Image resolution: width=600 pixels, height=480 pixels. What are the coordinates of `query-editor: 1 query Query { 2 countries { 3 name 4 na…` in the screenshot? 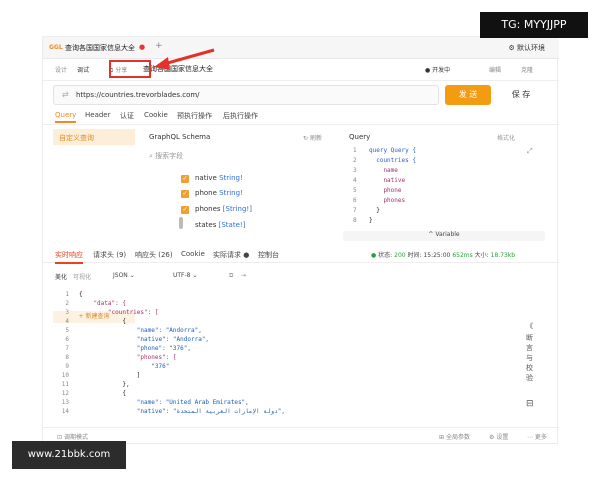 It's located at (444, 190).